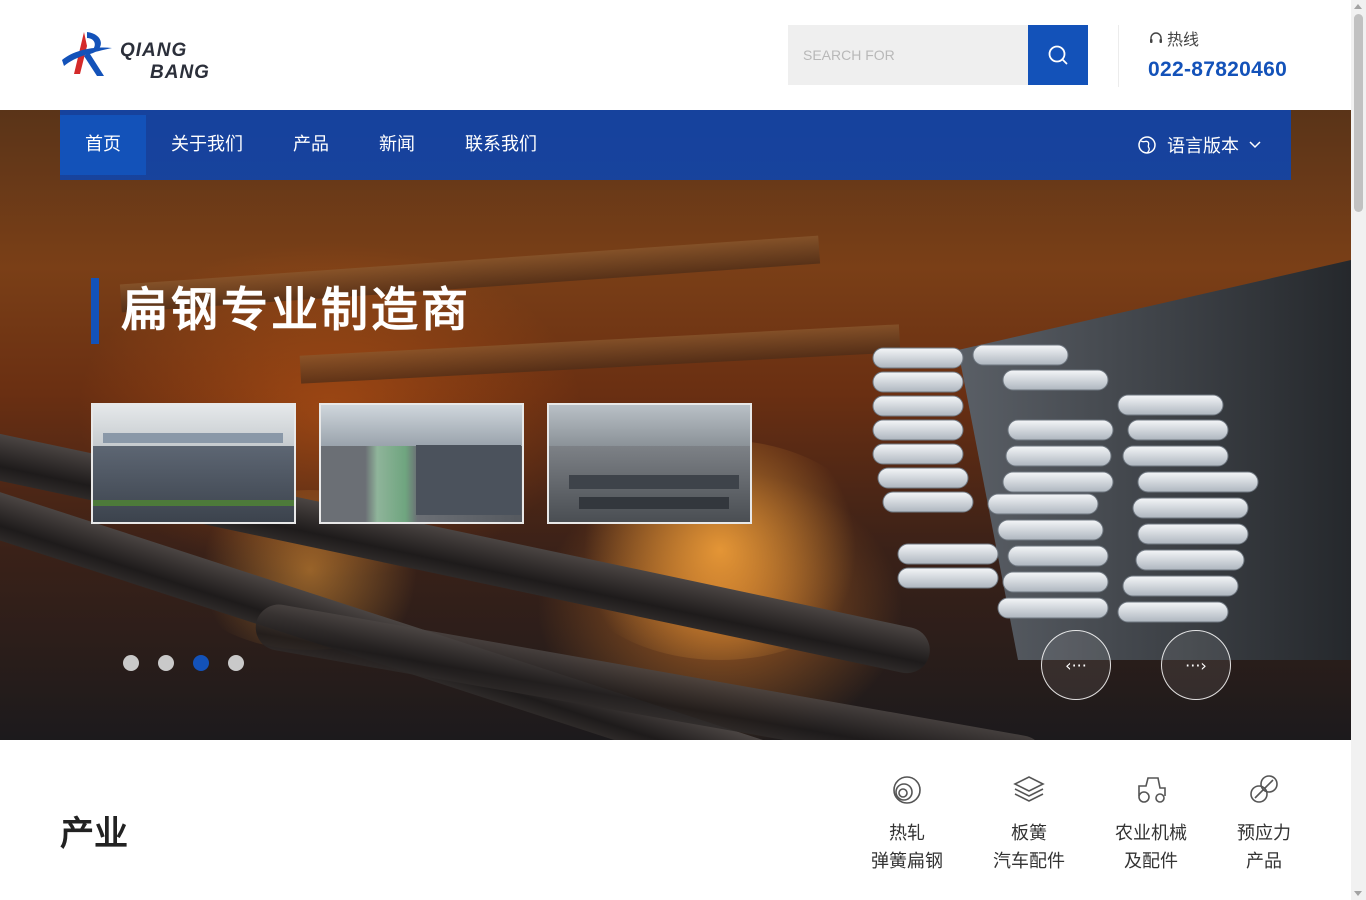 Image resolution: width=1366 pixels, height=900 pixels. Describe the element at coordinates (1183, 39) in the screenshot. I see `hotline-label: 热线` at that location.